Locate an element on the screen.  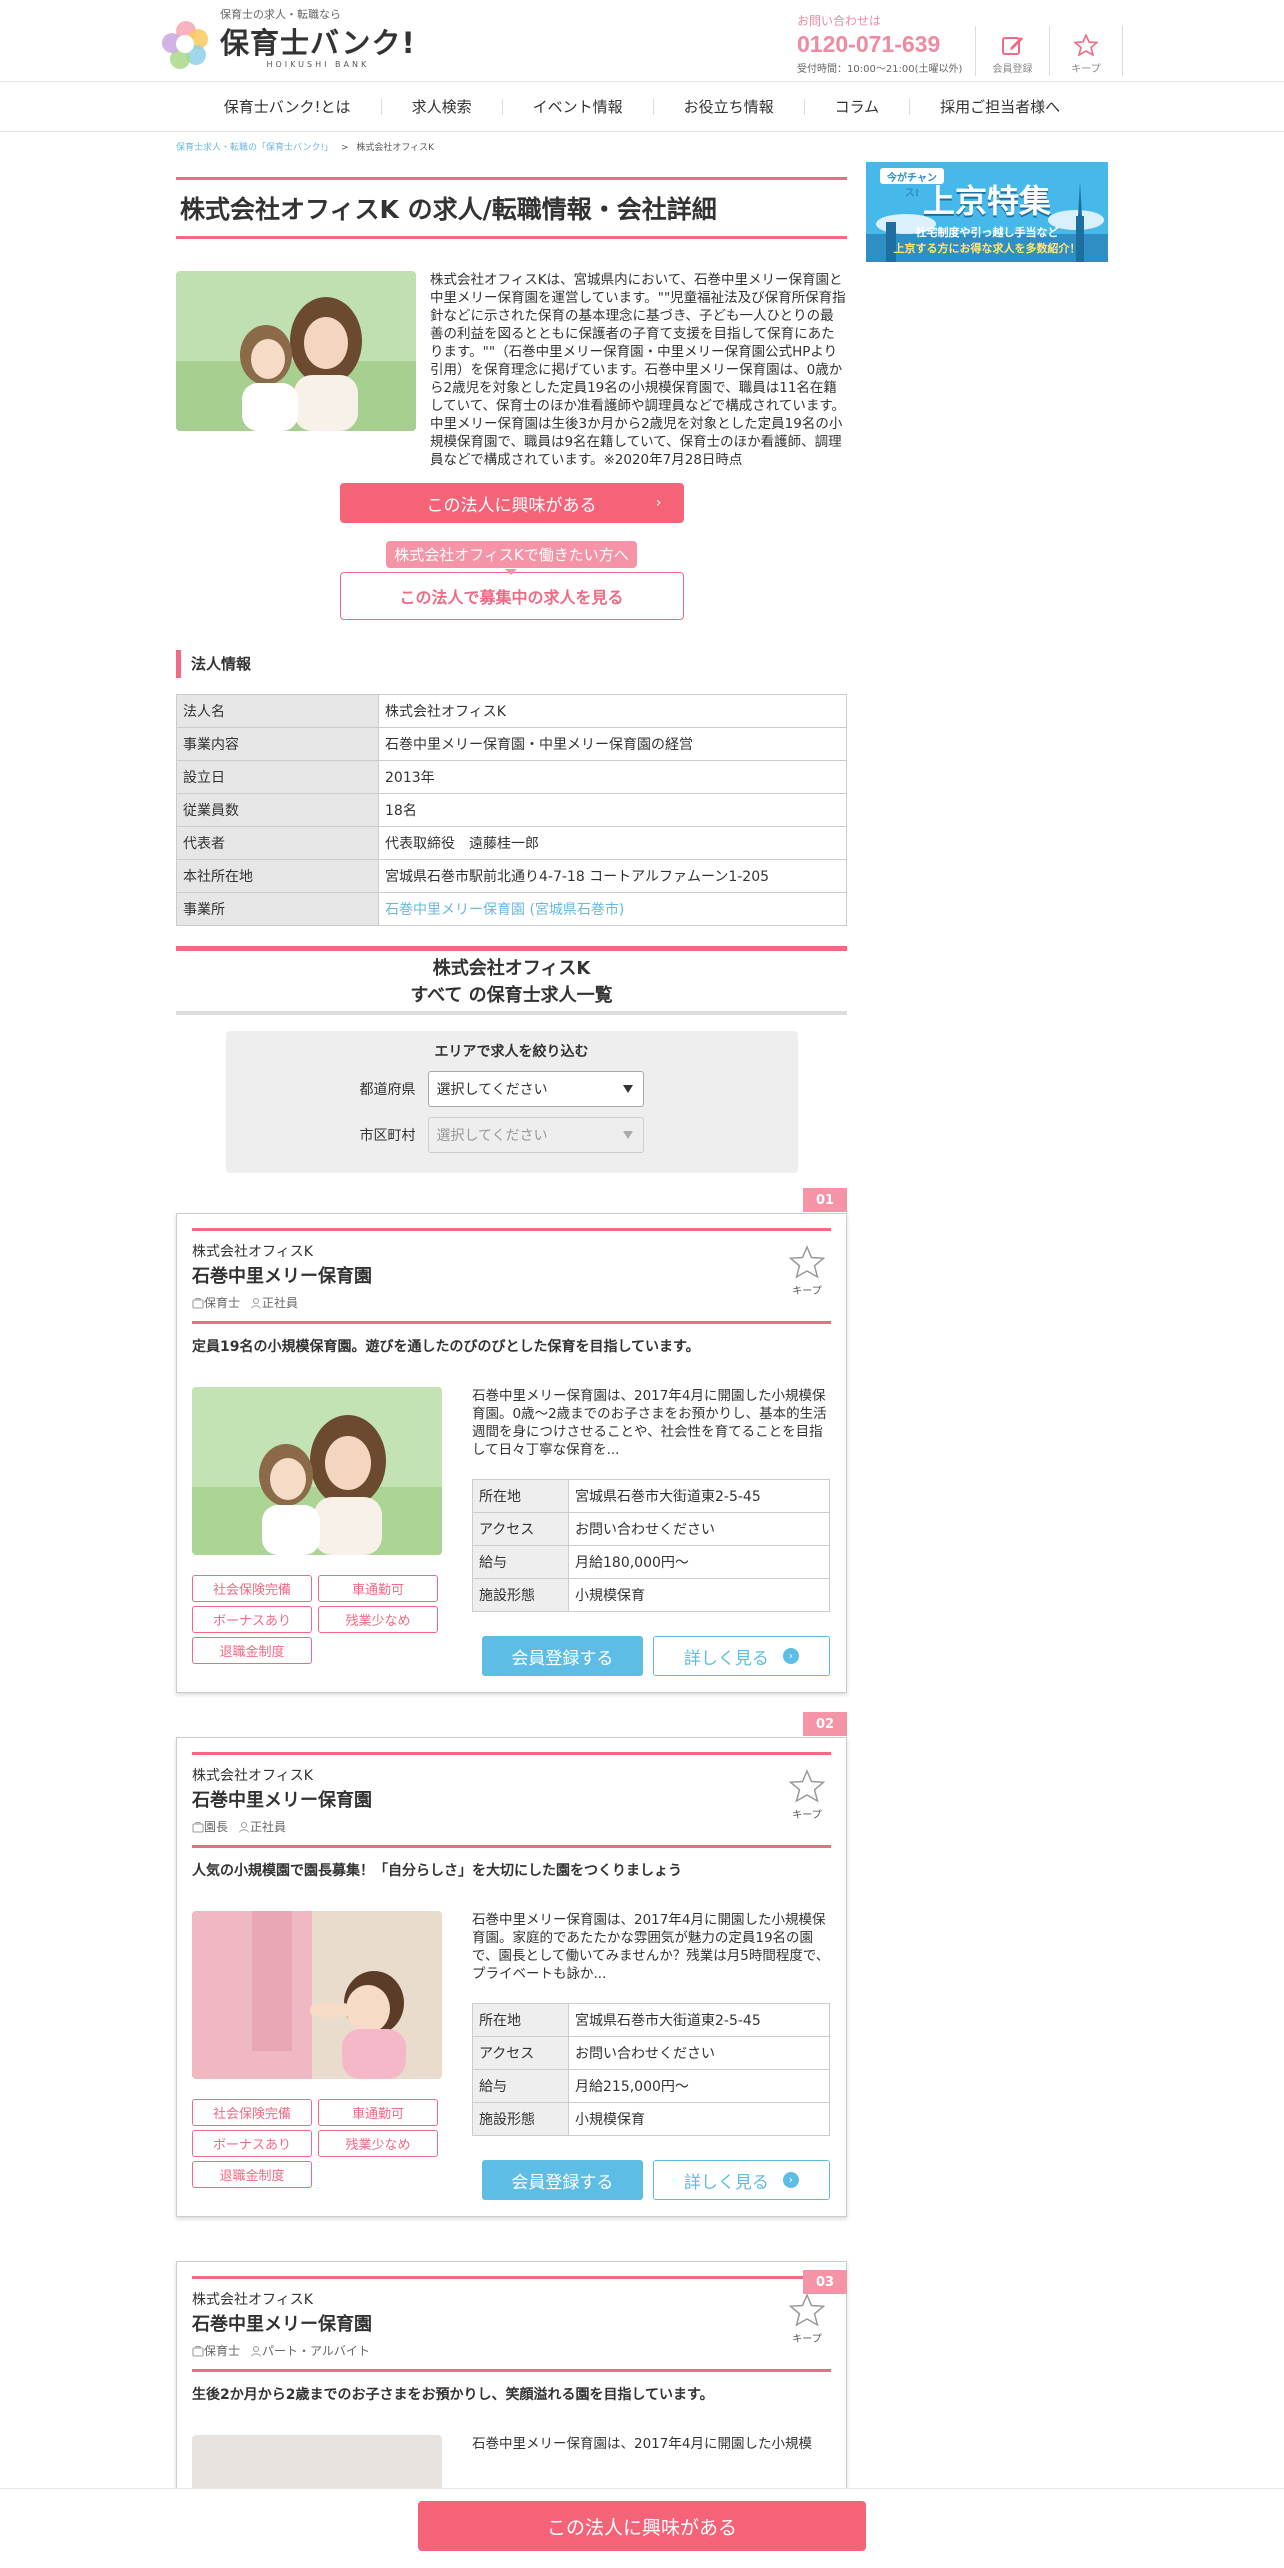
logo-flower-icon is located at coordinates (186, 44).